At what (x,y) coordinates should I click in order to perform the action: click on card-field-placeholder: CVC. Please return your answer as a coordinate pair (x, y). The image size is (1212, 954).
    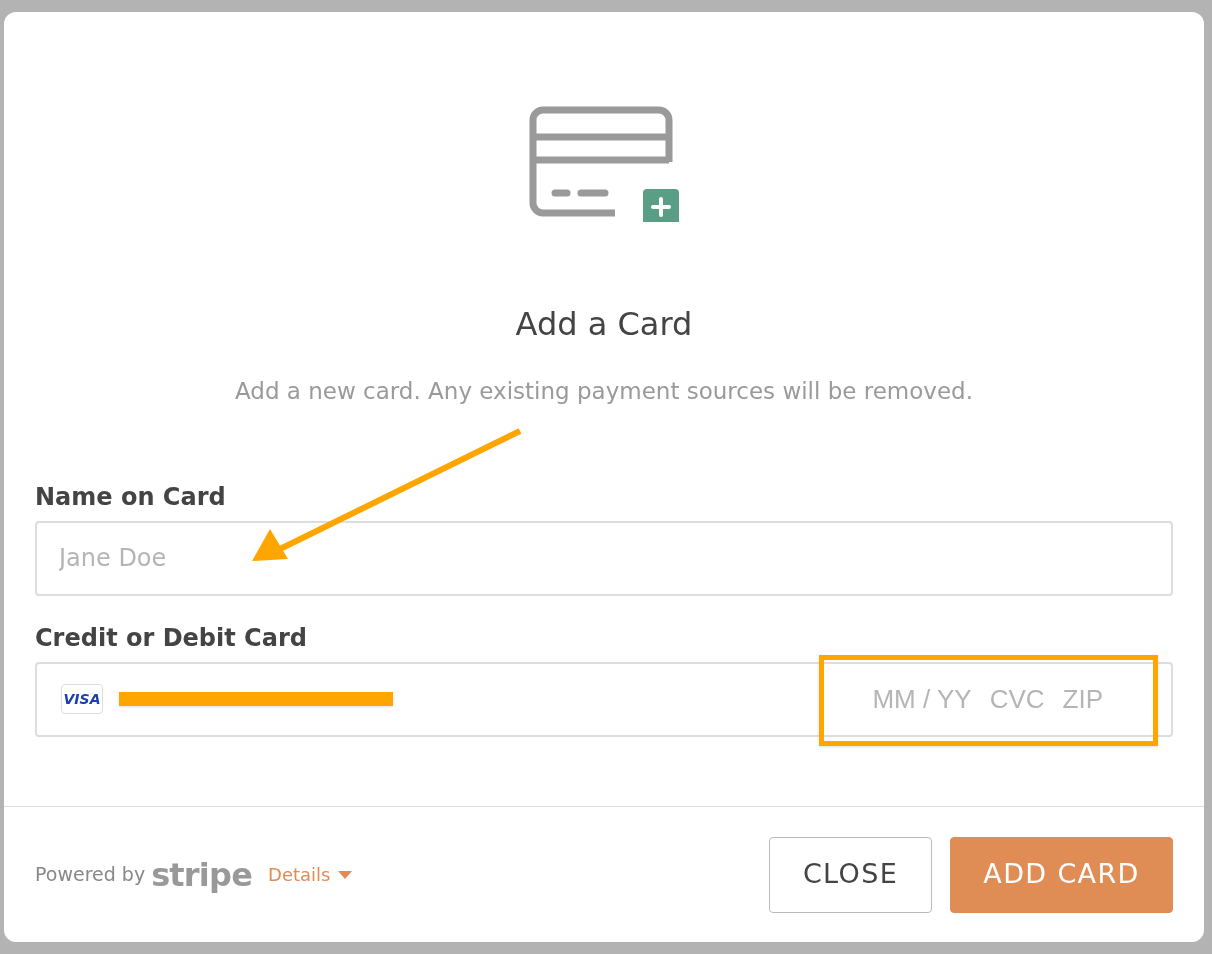
    Looking at the image, I should click on (1017, 699).